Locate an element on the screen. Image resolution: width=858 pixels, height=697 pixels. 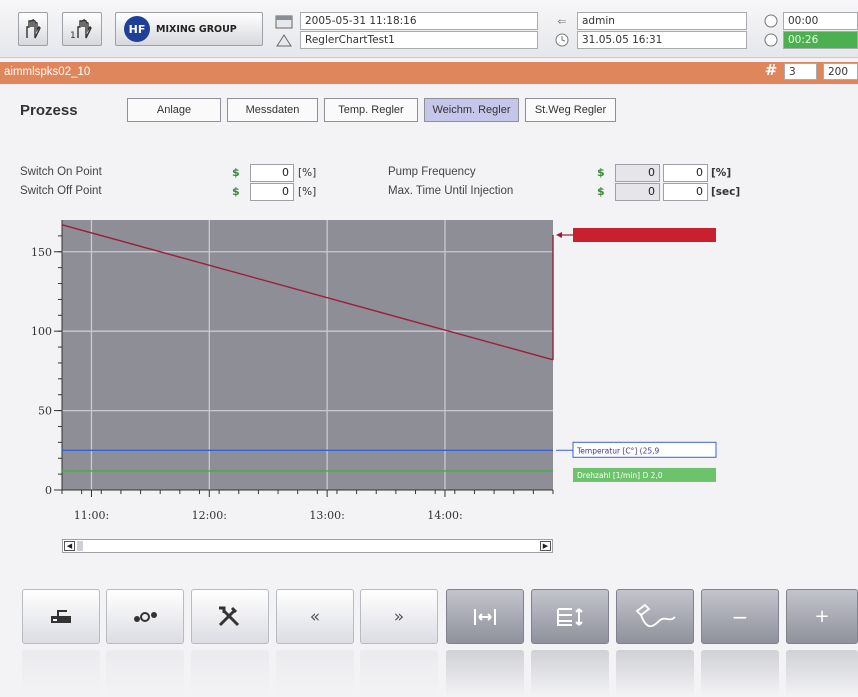
chart-horizontal-scrollbar: ◀ ▶ is located at coordinates (307, 546).